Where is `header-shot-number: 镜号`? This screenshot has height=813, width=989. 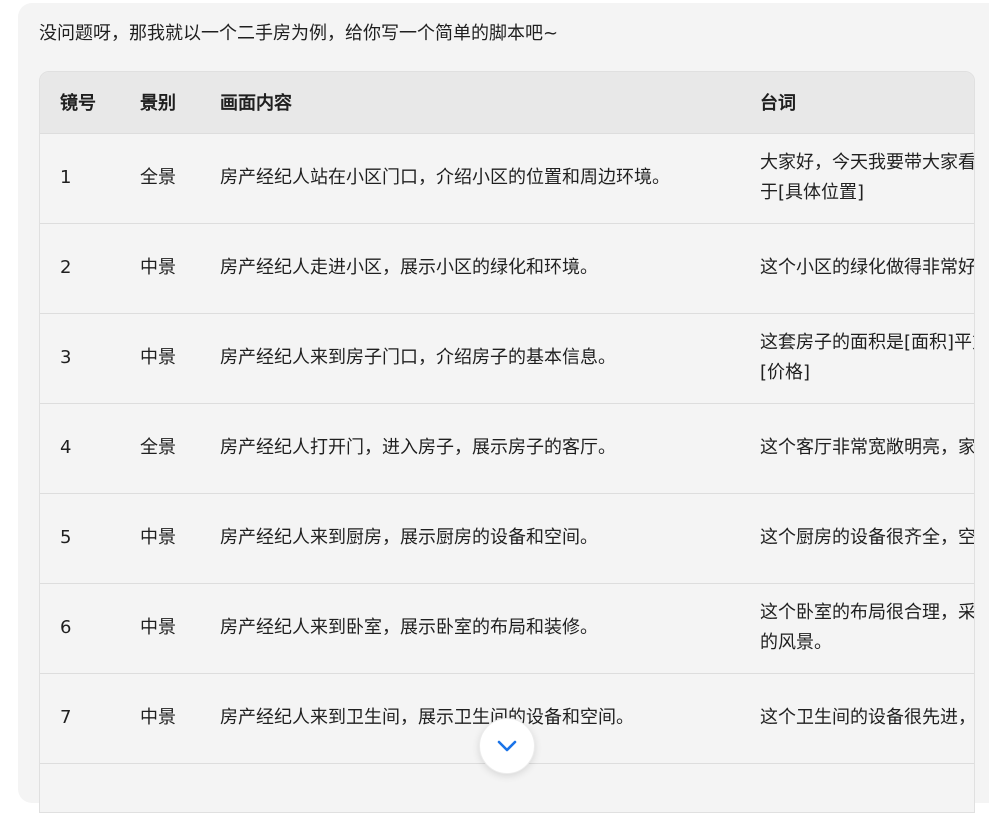
header-shot-number: 镜号 is located at coordinates (78, 104).